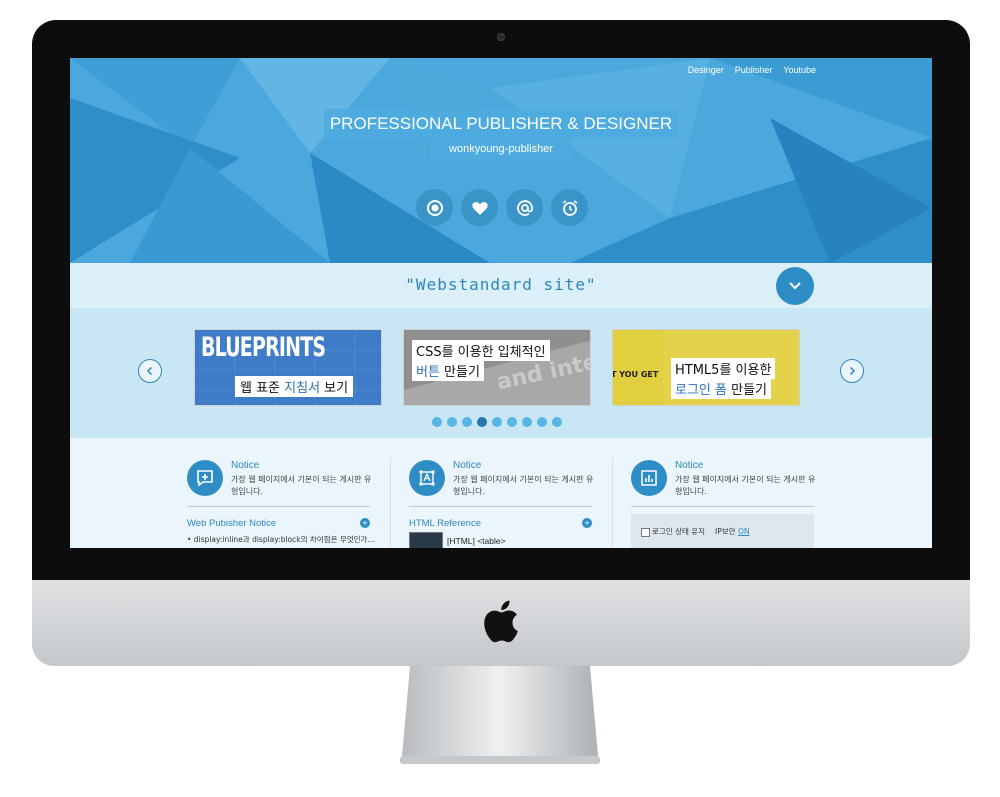 Image resolution: width=1000 pixels, height=797 pixels. Describe the element at coordinates (263, 347) in the screenshot. I see `slide-blueprints-title: BLUEPRINTS` at that location.